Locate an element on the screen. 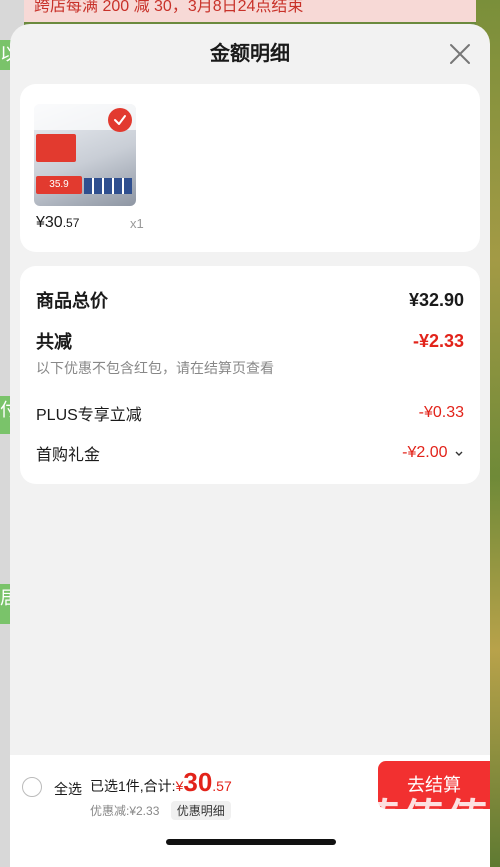  select-all-checkbox is located at coordinates (32, 787).